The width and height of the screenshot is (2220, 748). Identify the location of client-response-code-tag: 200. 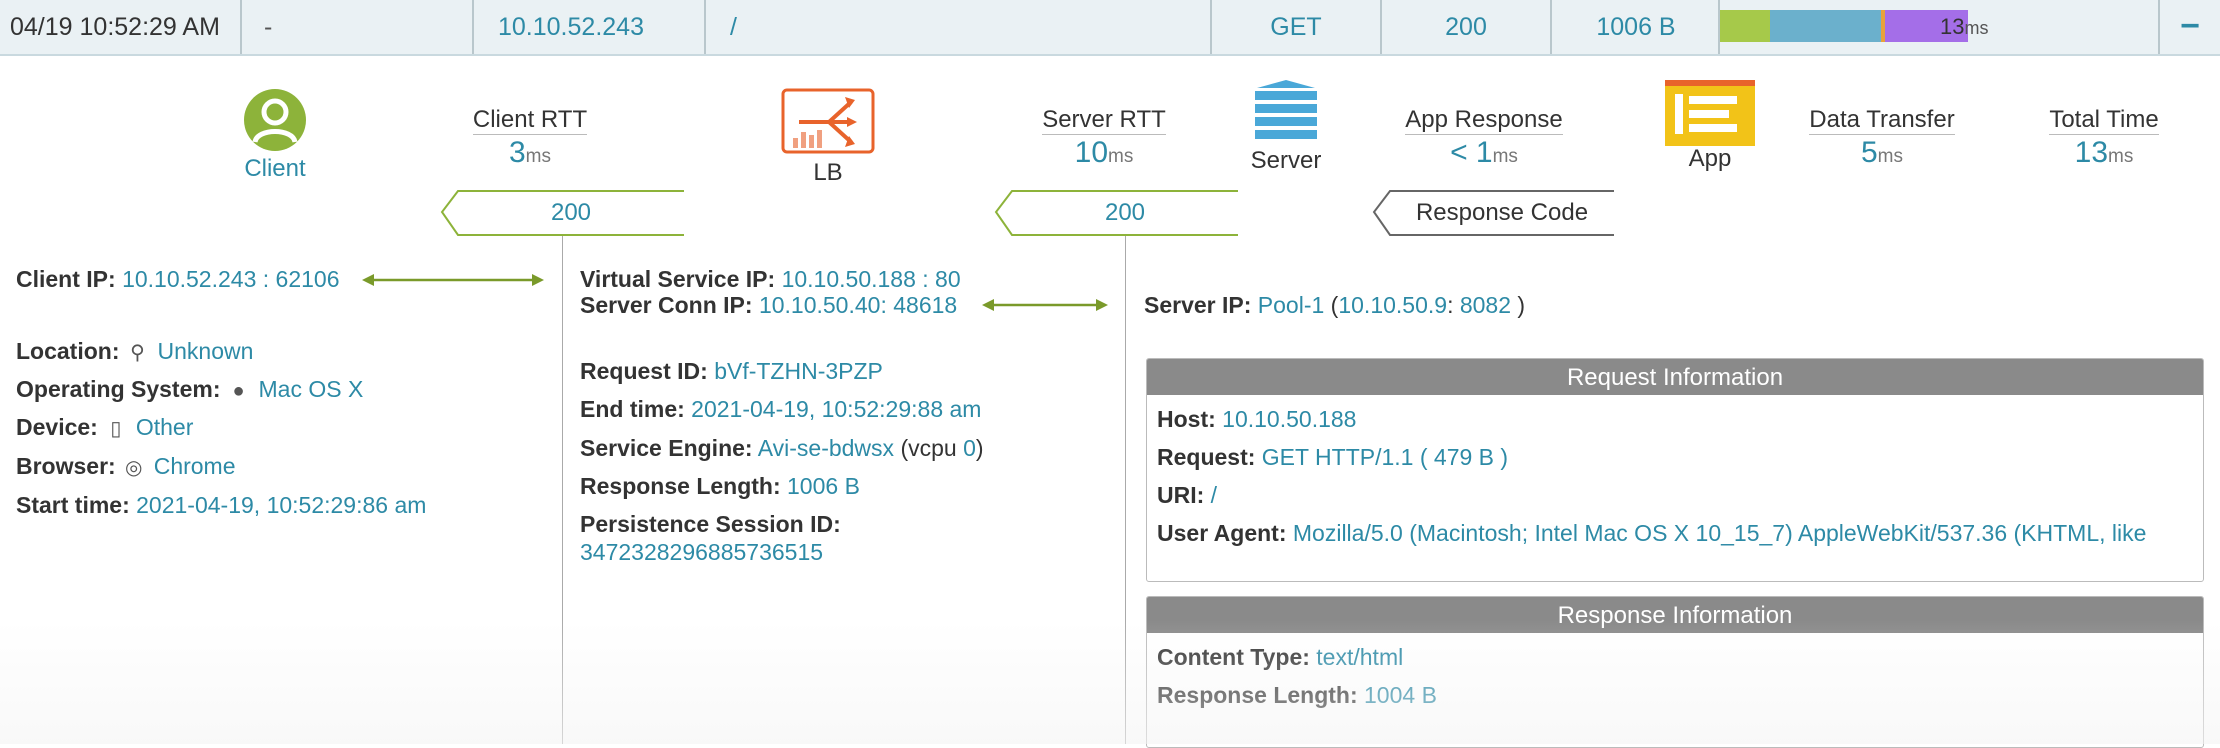
(561, 213).